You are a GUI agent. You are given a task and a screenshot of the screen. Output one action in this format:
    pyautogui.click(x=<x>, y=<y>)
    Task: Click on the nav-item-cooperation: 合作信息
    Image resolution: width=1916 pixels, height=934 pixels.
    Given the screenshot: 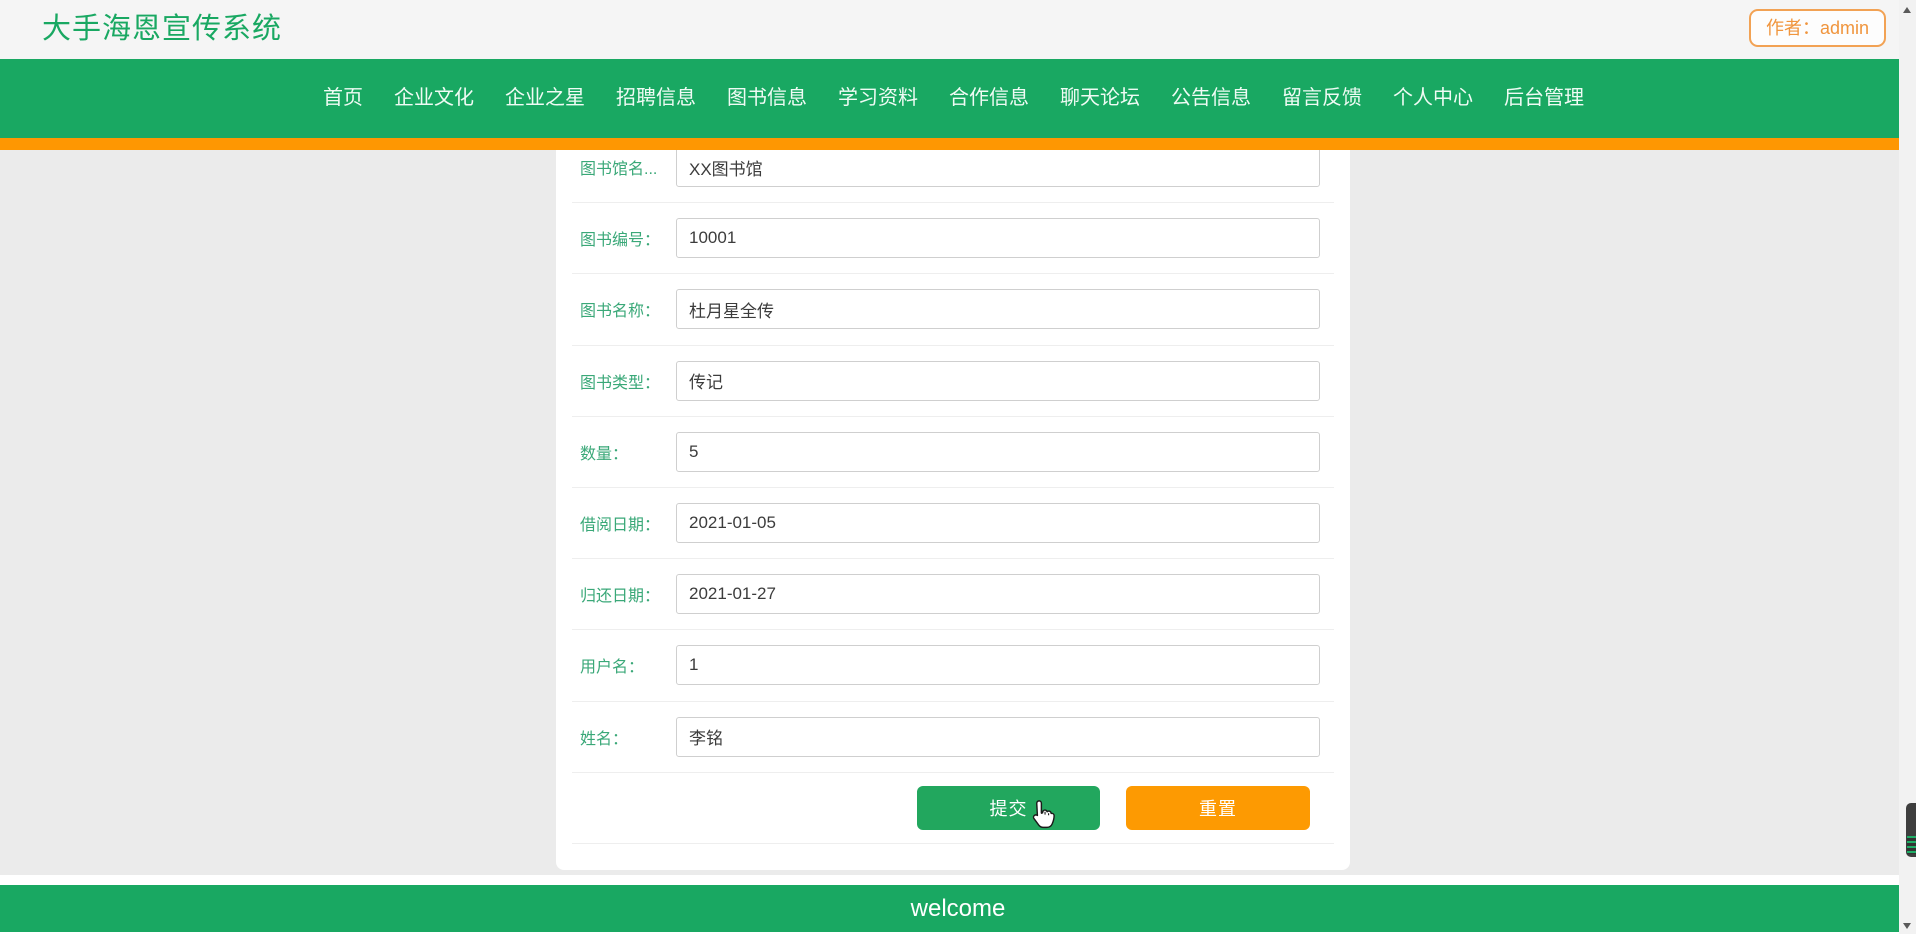 What is the action you would take?
    pyautogui.click(x=989, y=98)
    